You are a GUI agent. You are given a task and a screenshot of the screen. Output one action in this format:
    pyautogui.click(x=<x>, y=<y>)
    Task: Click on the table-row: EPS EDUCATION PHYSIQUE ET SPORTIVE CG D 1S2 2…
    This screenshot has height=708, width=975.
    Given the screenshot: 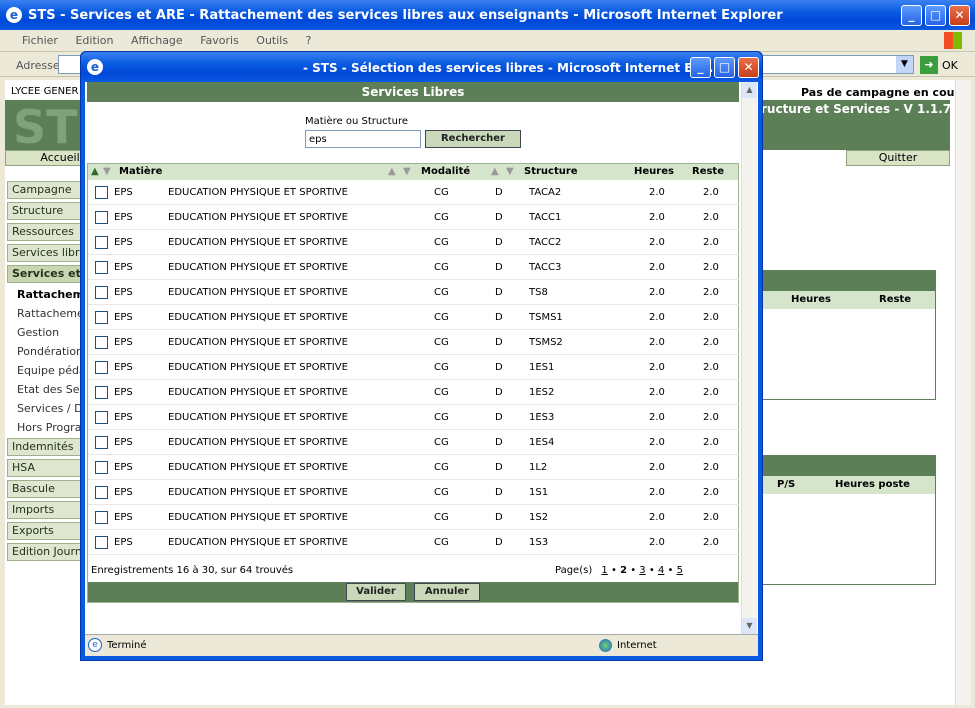 What is the action you would take?
    pyautogui.click(x=414, y=517)
    